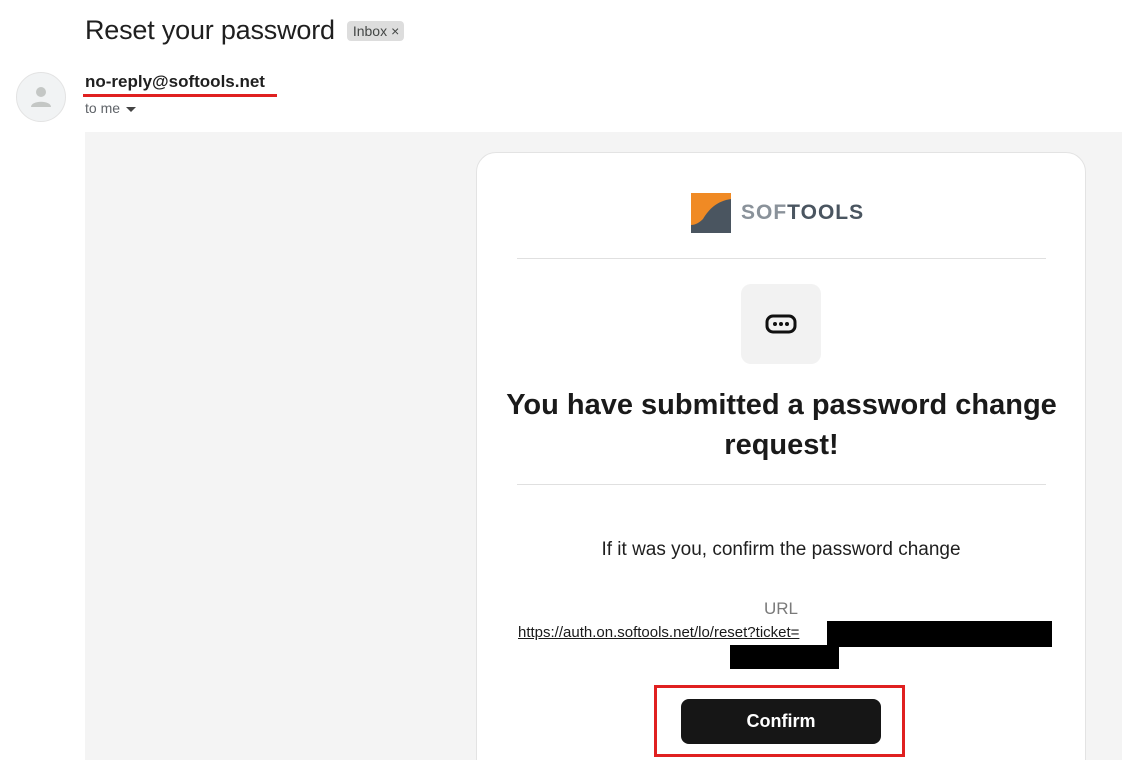  I want to click on confirm-annotation-box, so click(779, 721).